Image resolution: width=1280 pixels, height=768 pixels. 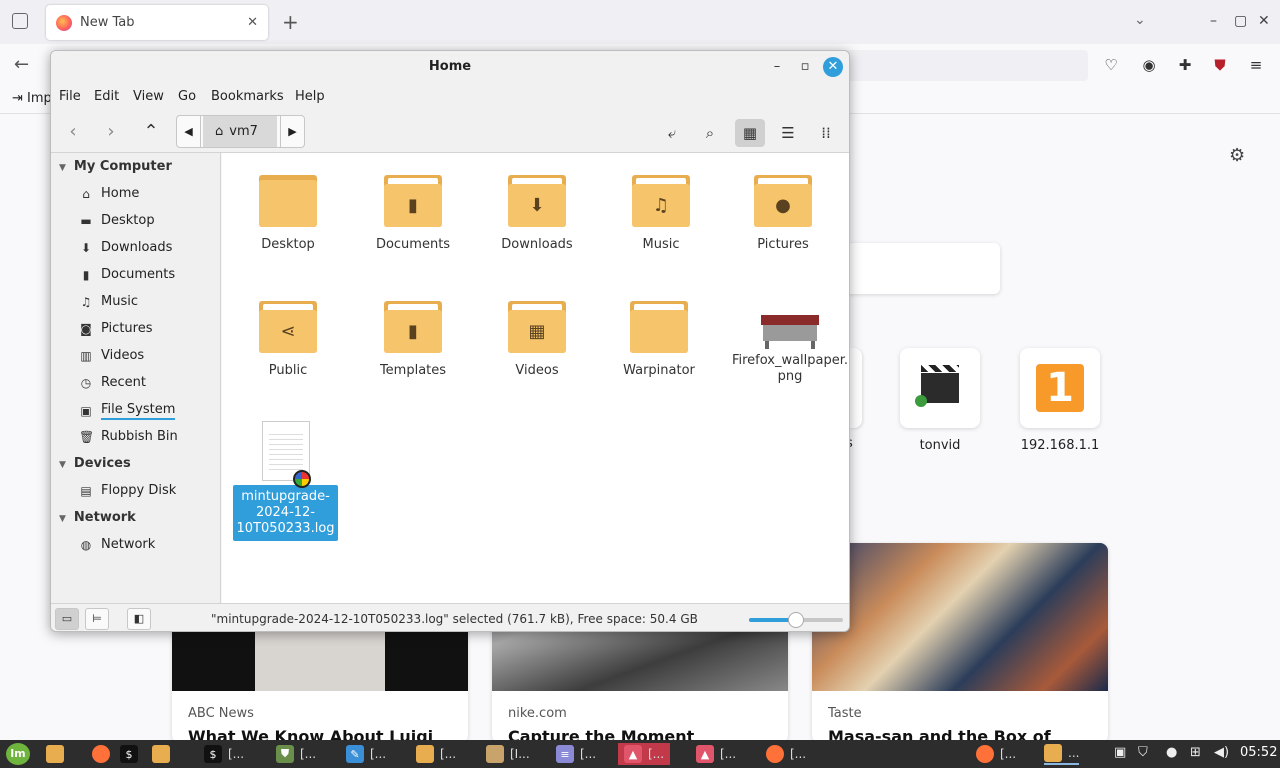 What do you see at coordinates (115, 328) in the screenshot?
I see `sidebar-item-pictures: ◙ Pictures` at bounding box center [115, 328].